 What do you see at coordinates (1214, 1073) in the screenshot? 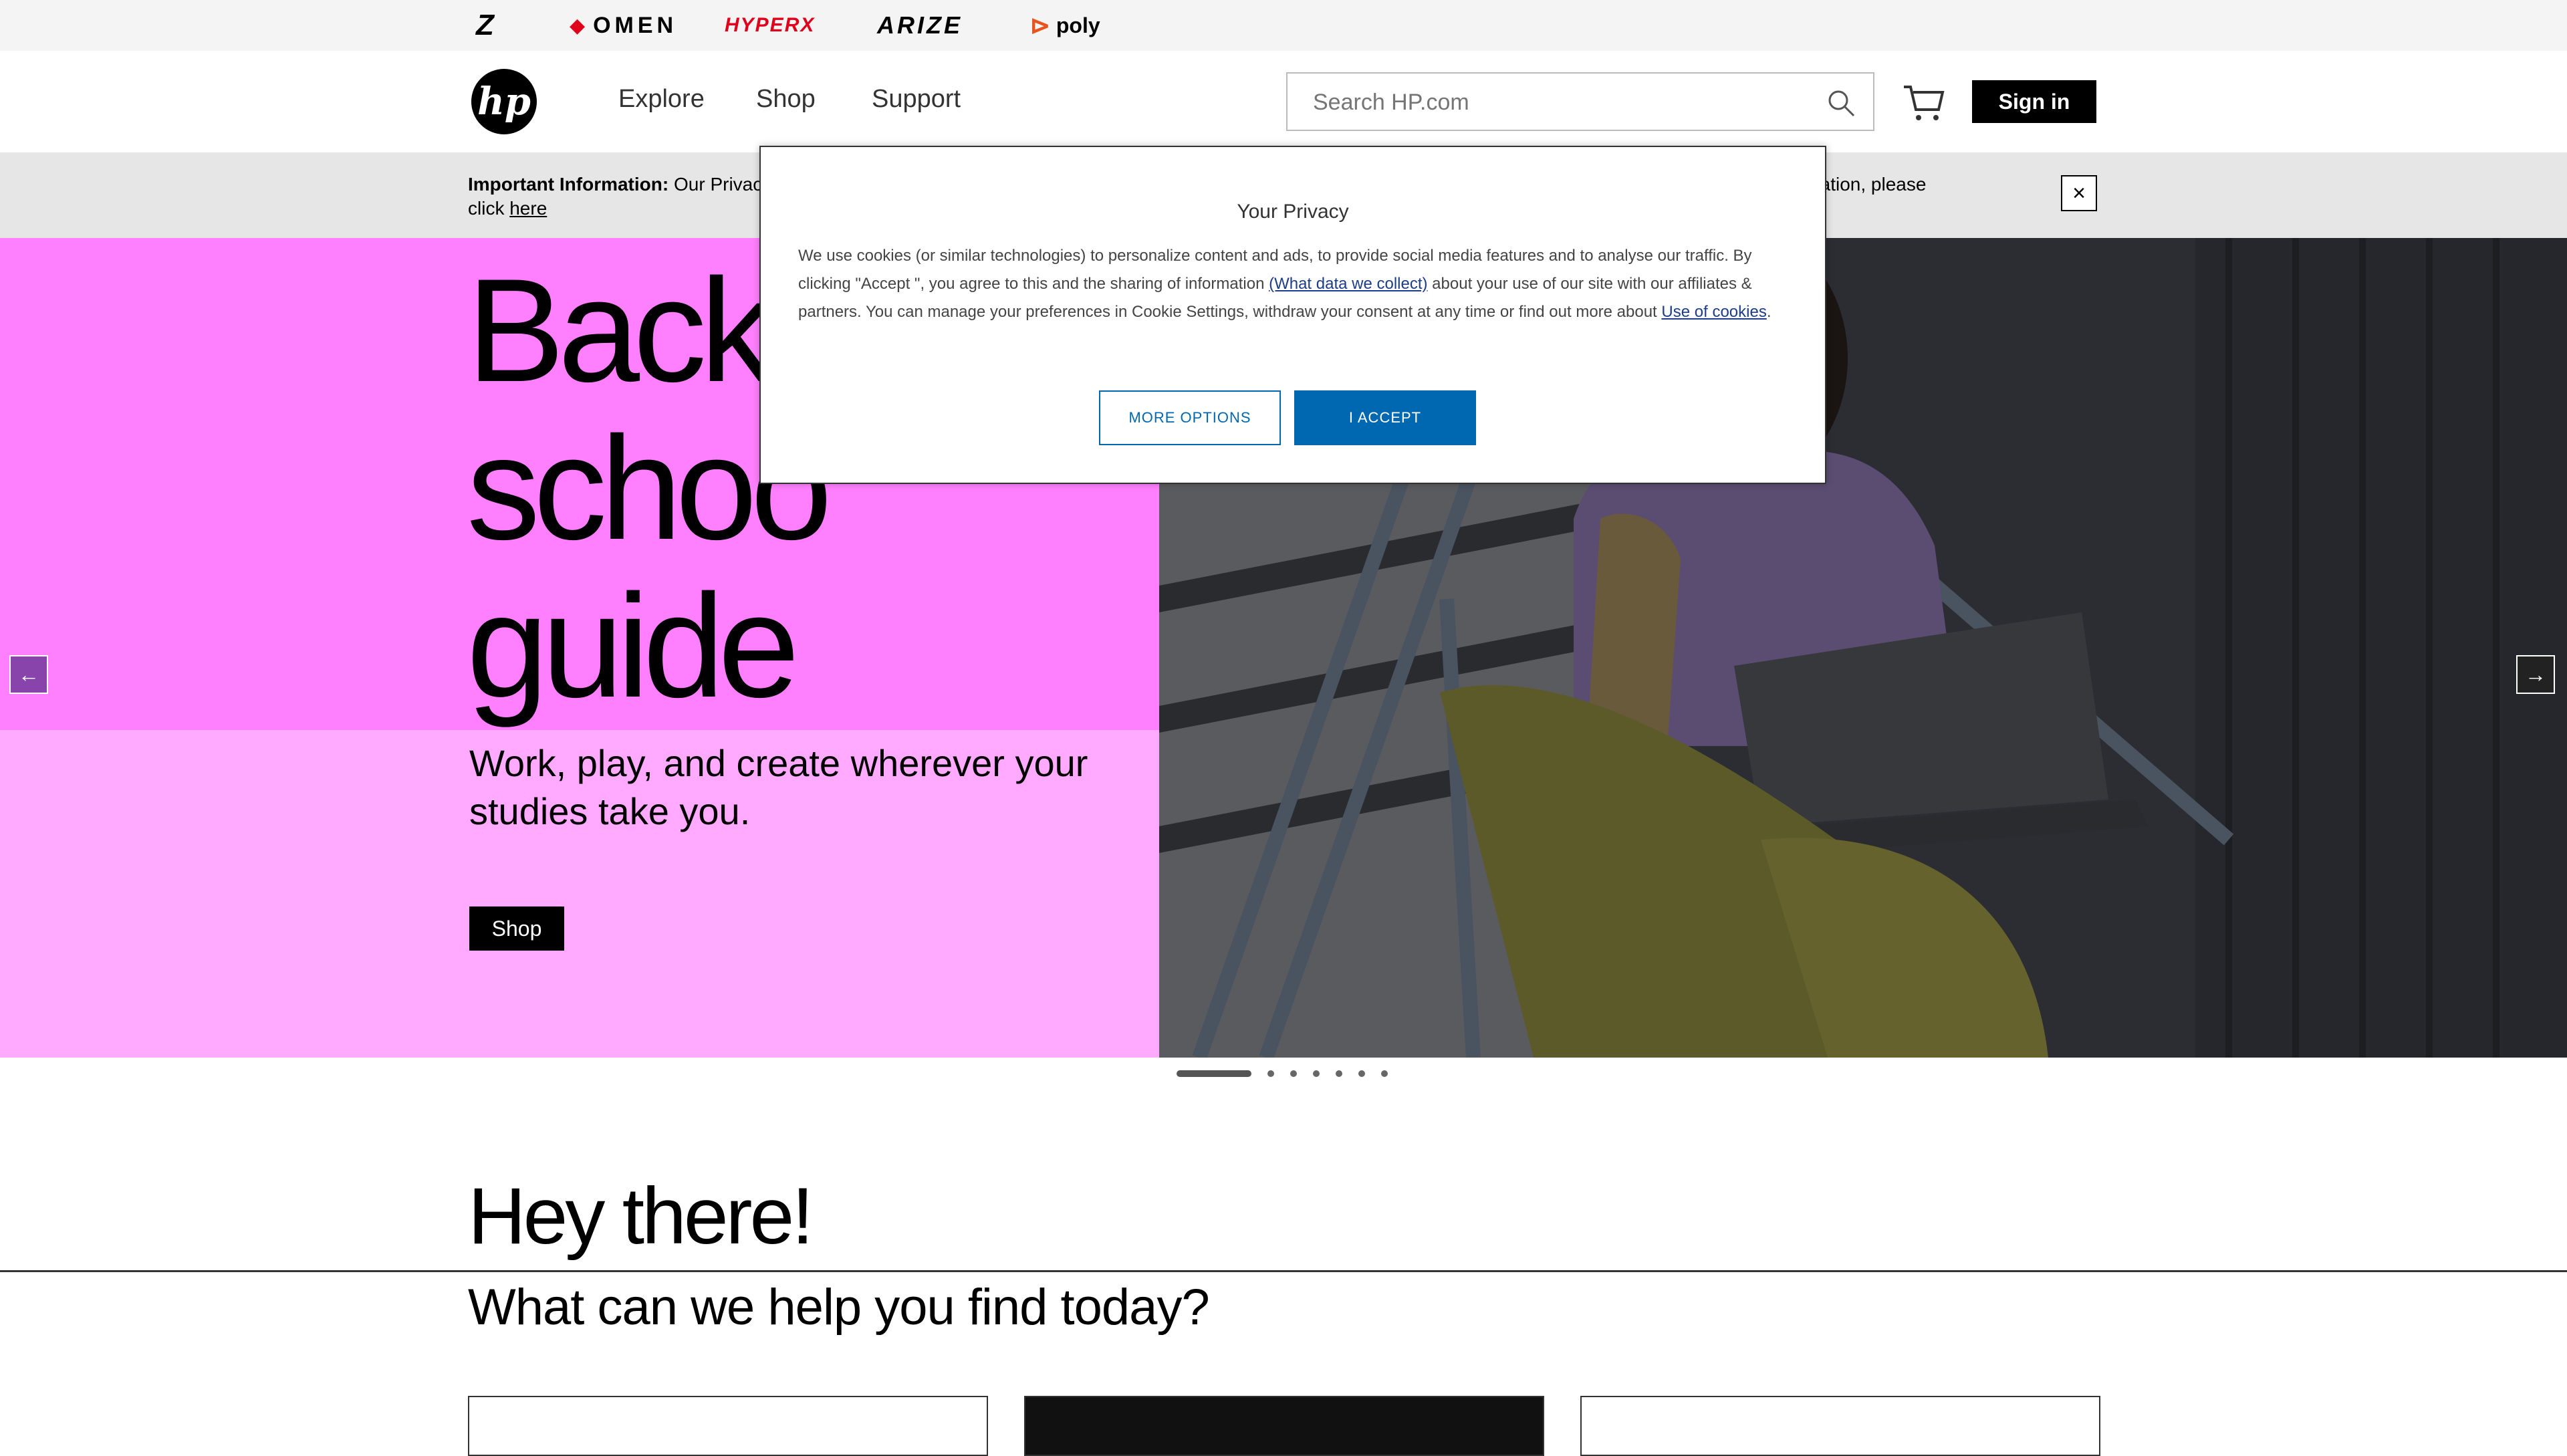
I see `carousel-dot-active` at bounding box center [1214, 1073].